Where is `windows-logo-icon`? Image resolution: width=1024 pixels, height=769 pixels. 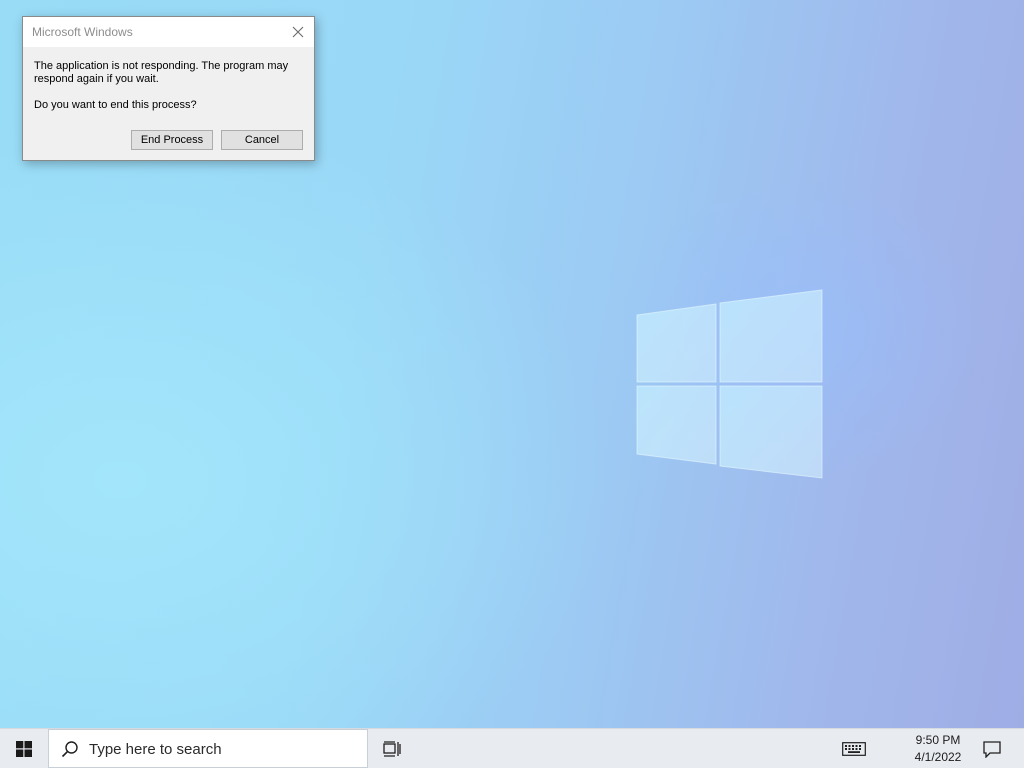 windows-logo-icon is located at coordinates (24, 749).